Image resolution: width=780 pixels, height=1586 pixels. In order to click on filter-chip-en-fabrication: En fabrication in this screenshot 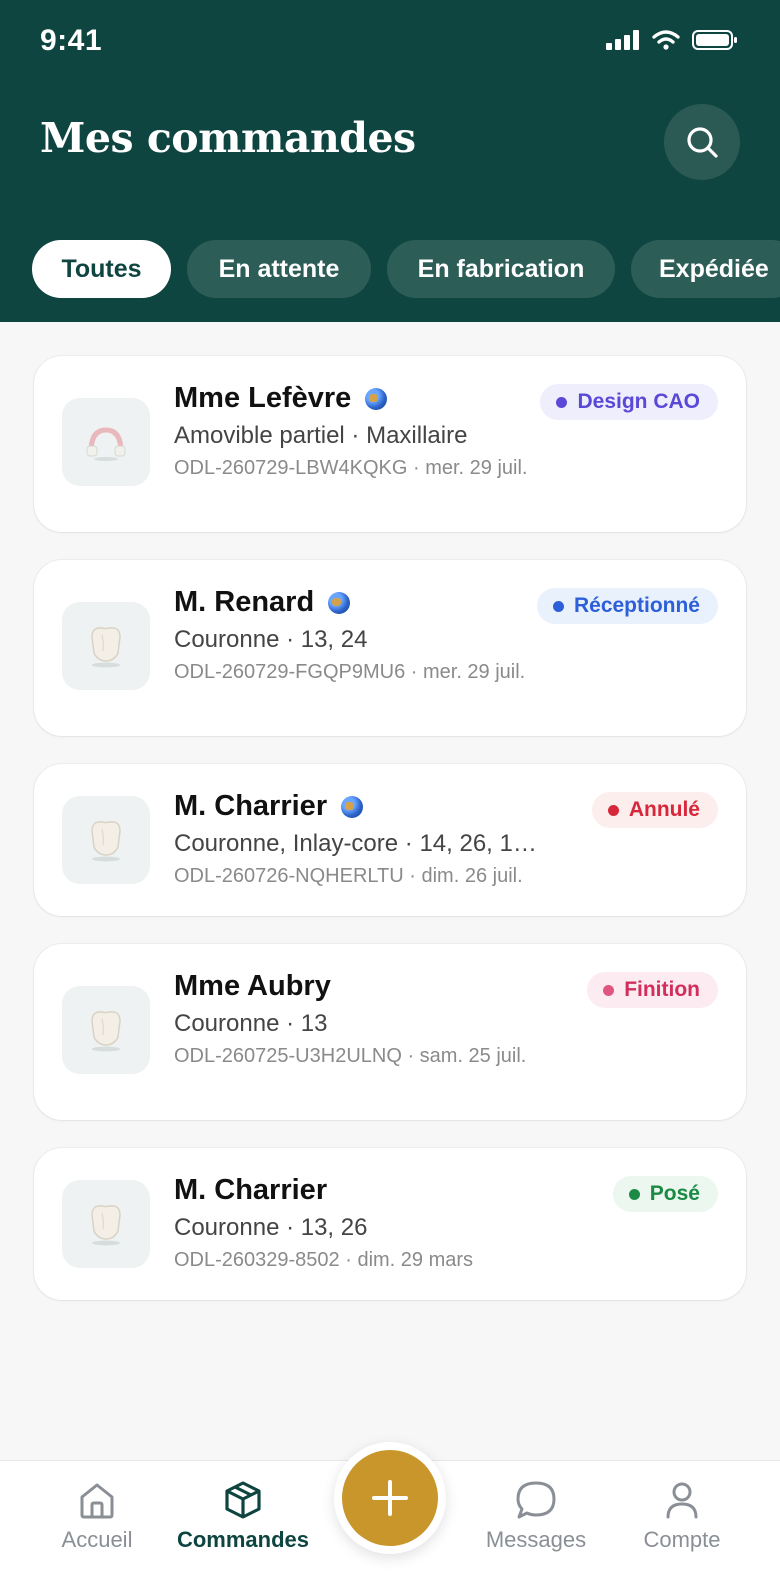, I will do `click(501, 269)`.